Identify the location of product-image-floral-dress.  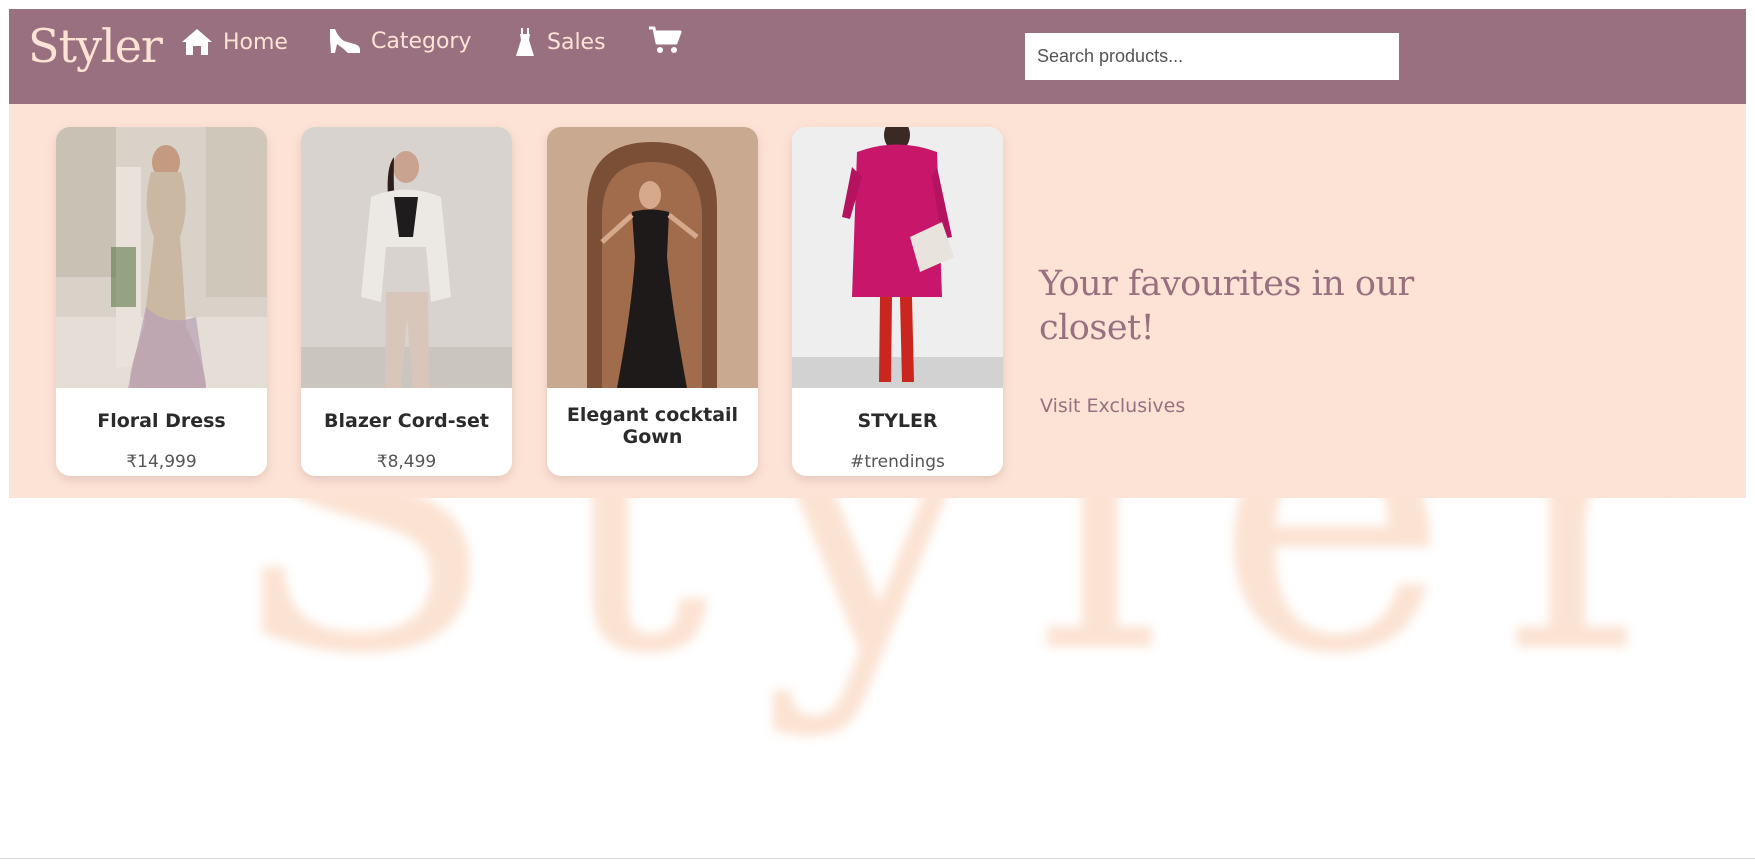
(161, 257).